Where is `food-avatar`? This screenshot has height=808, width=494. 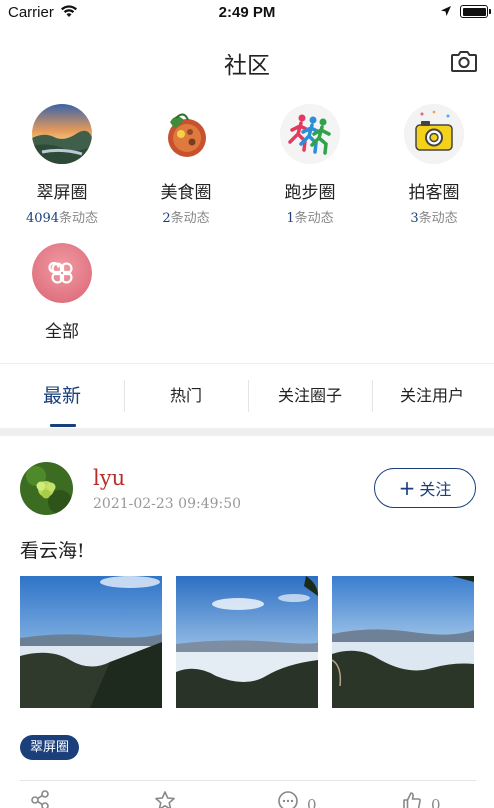 food-avatar is located at coordinates (186, 134).